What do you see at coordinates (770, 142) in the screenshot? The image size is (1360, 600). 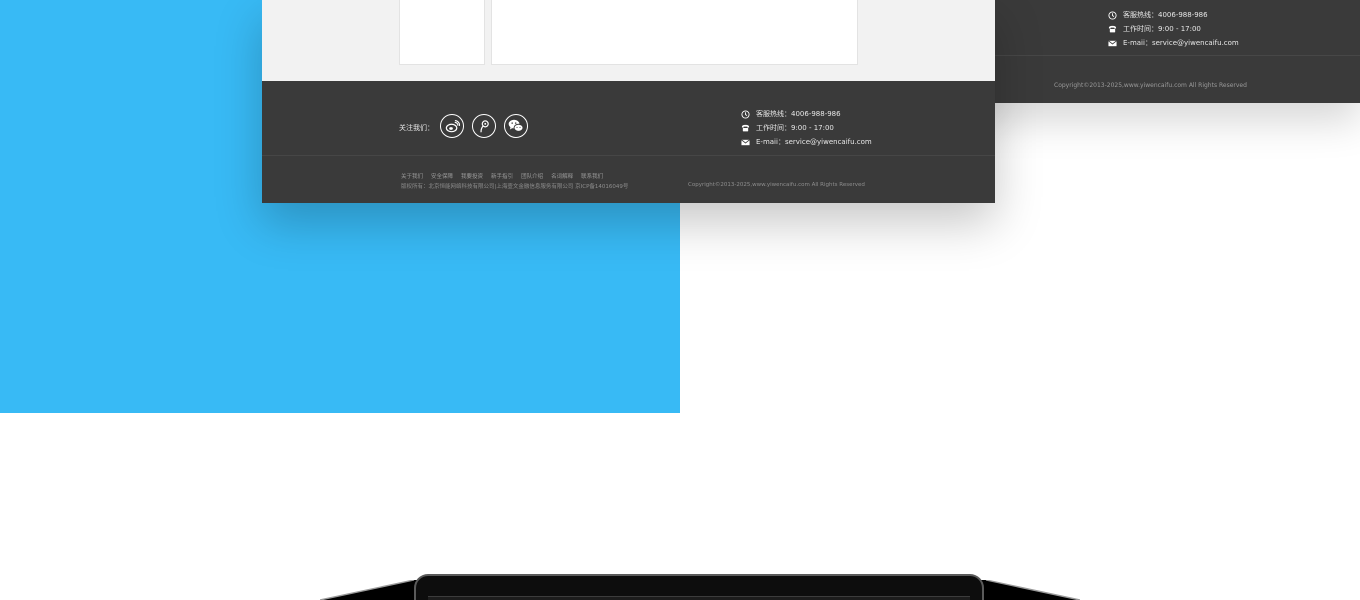 I see `email-label: E-maii：` at bounding box center [770, 142].